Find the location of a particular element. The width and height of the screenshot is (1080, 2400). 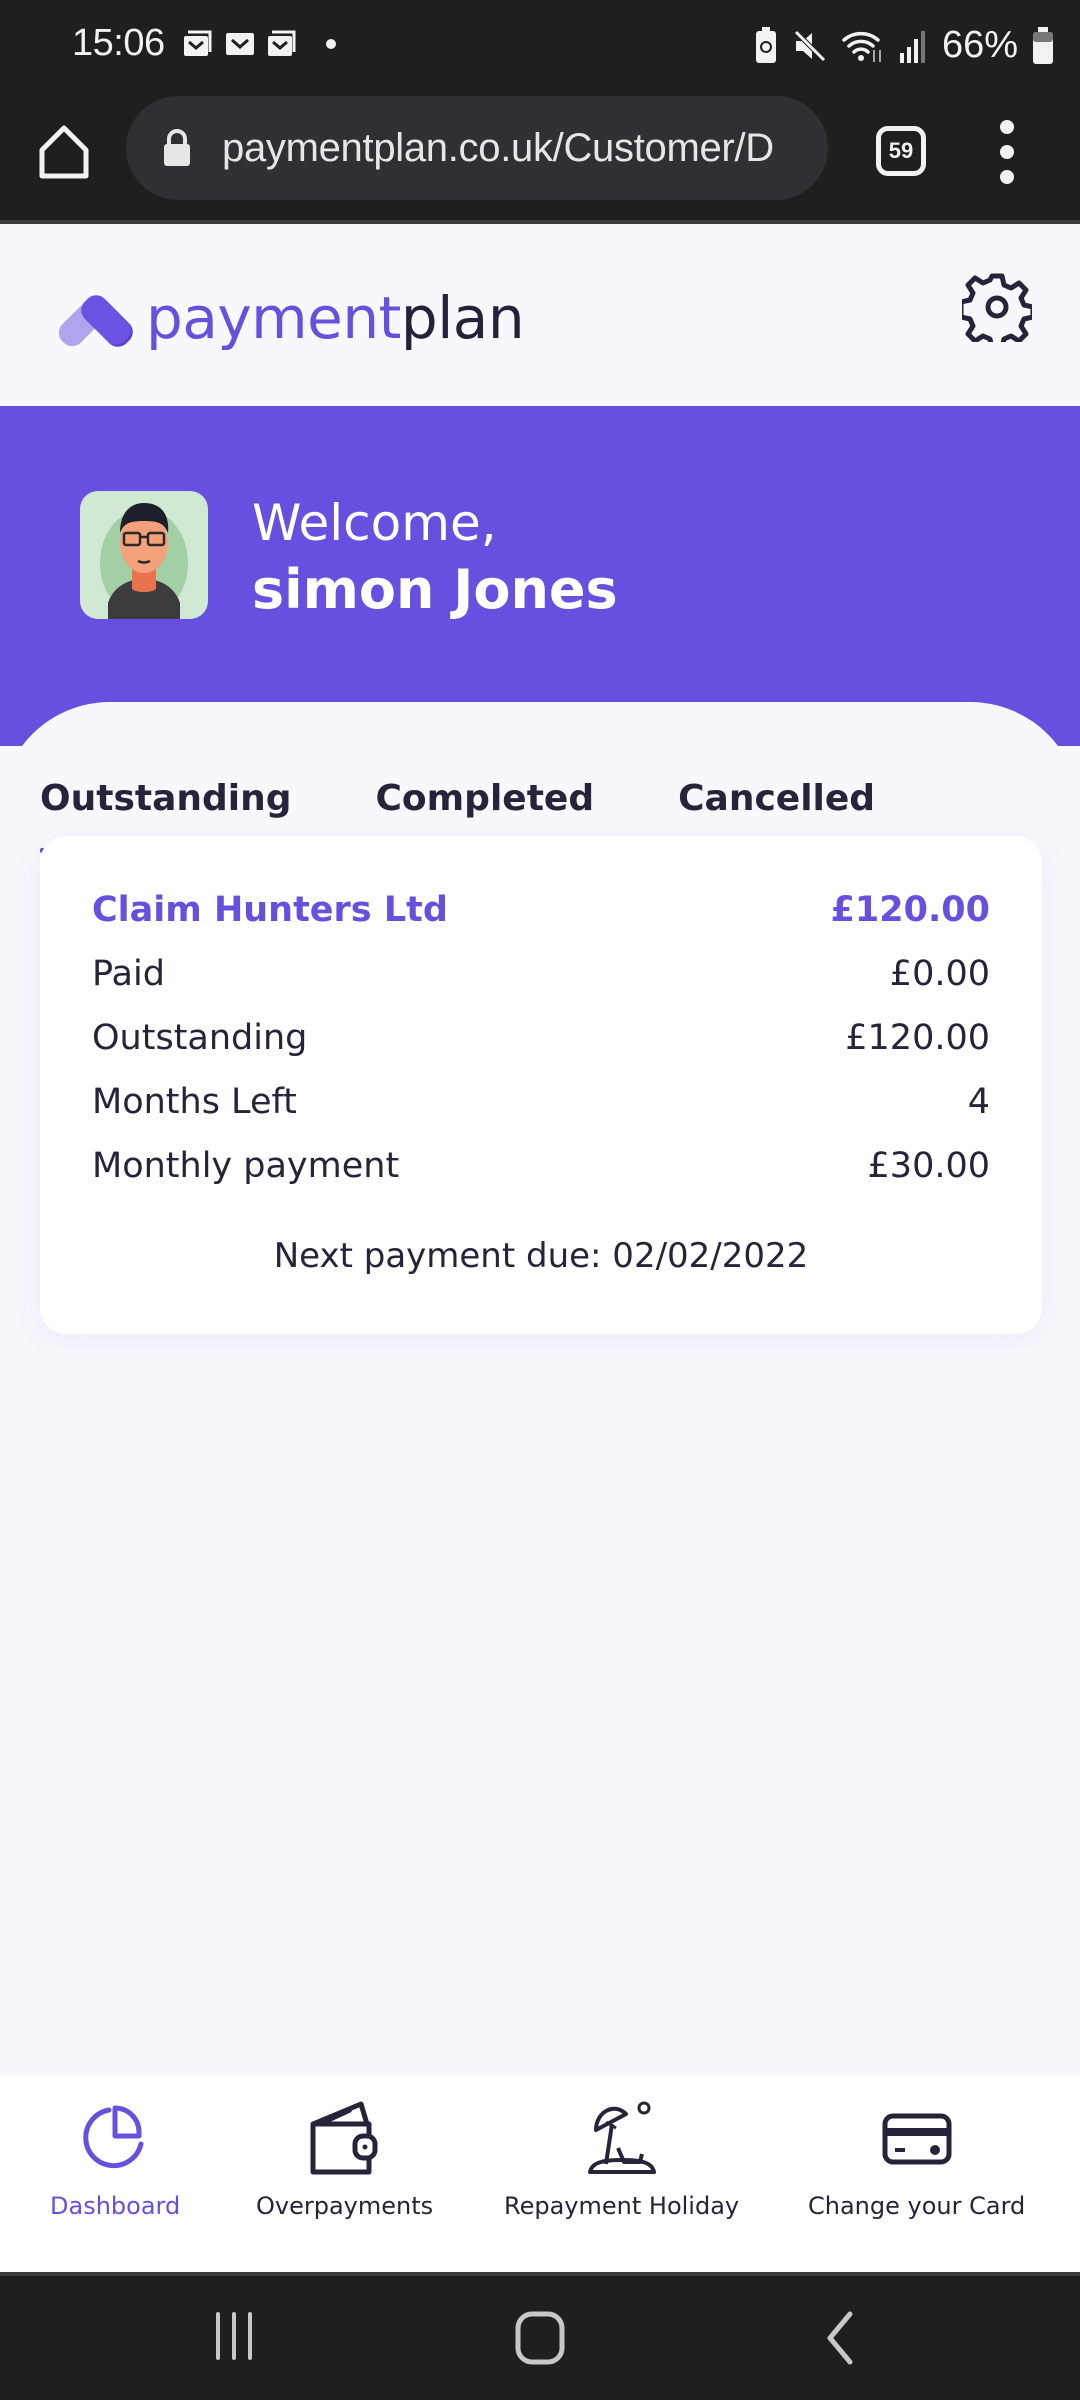

plan-total: £120.00 is located at coordinates (910, 910).